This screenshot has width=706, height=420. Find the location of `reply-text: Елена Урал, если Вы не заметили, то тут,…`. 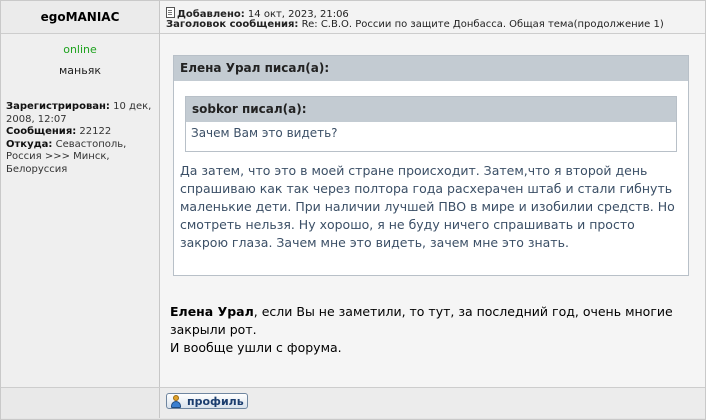

reply-text: Елена Урал, если Вы не заметили, то тут,… is located at coordinates (432, 330).